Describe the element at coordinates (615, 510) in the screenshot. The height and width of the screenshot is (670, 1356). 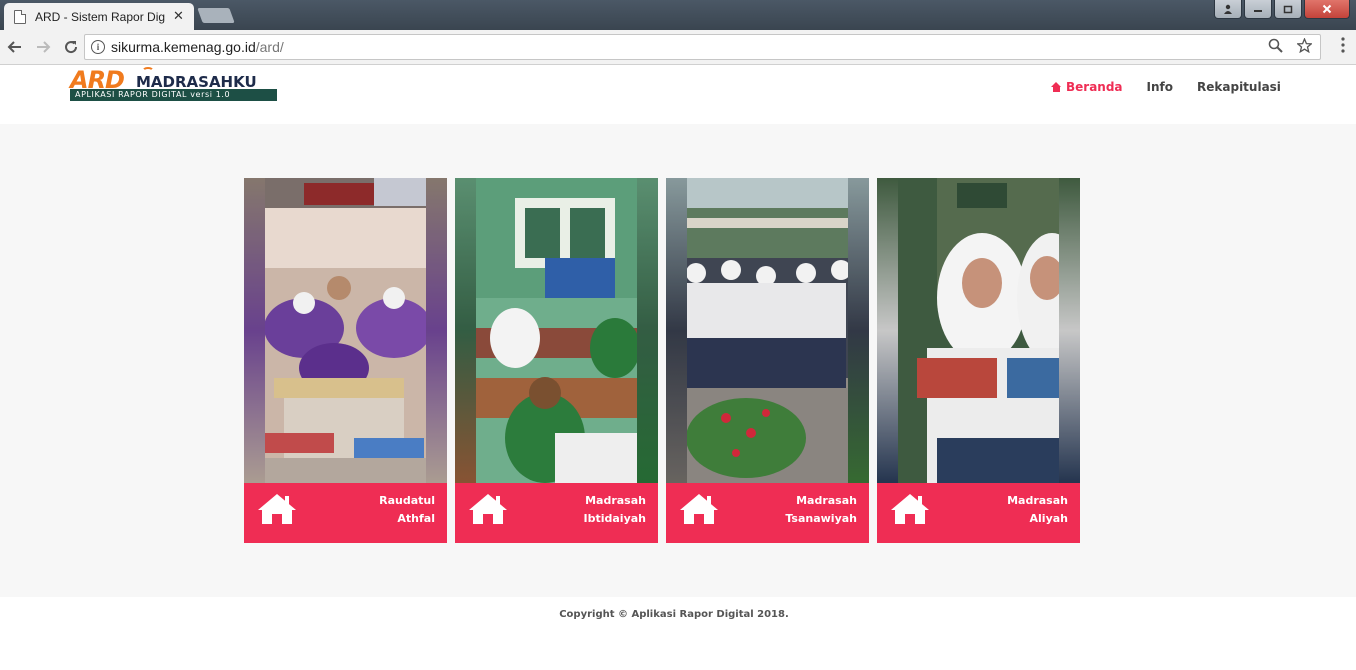
I see `card-title: Madrasah Ibtidaiyah` at that location.